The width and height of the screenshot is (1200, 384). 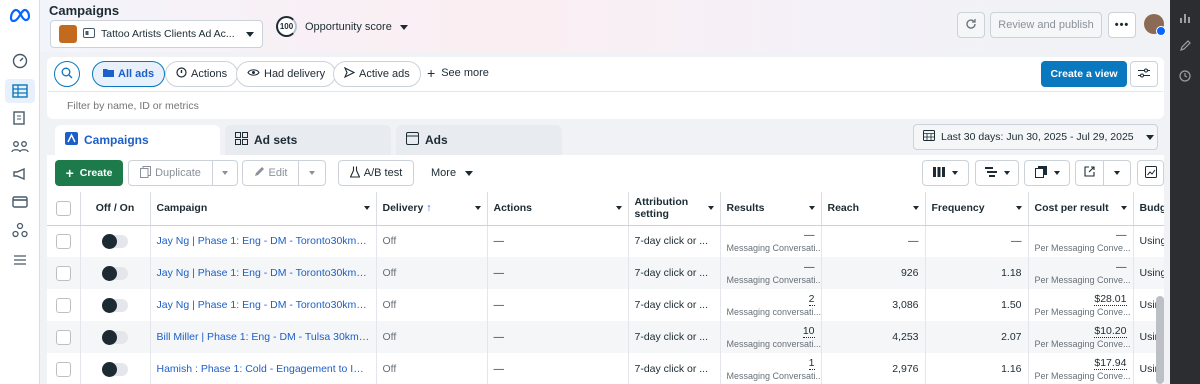 What do you see at coordinates (1110, 299) in the screenshot?
I see `cost-value: $28.01` at bounding box center [1110, 299].